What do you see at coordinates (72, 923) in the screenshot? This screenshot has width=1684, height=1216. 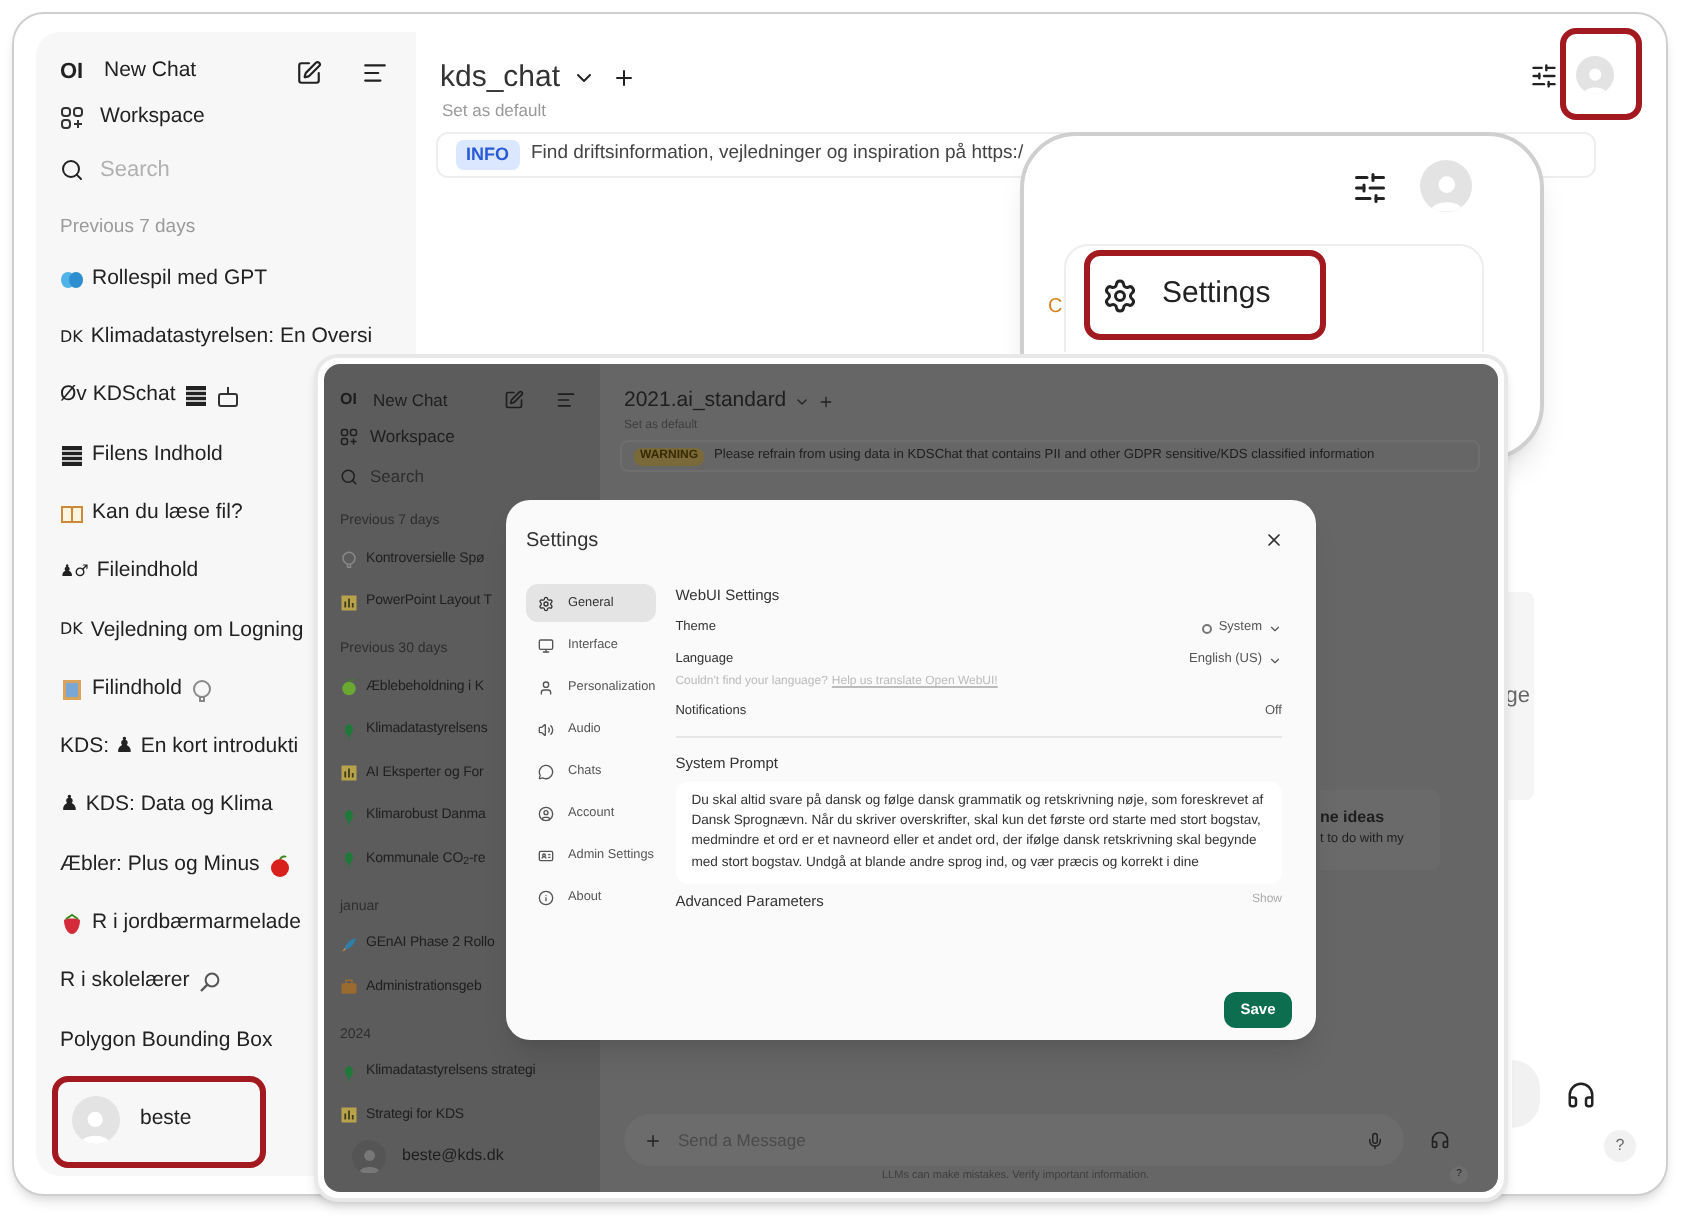 I see `strawberry-icon` at bounding box center [72, 923].